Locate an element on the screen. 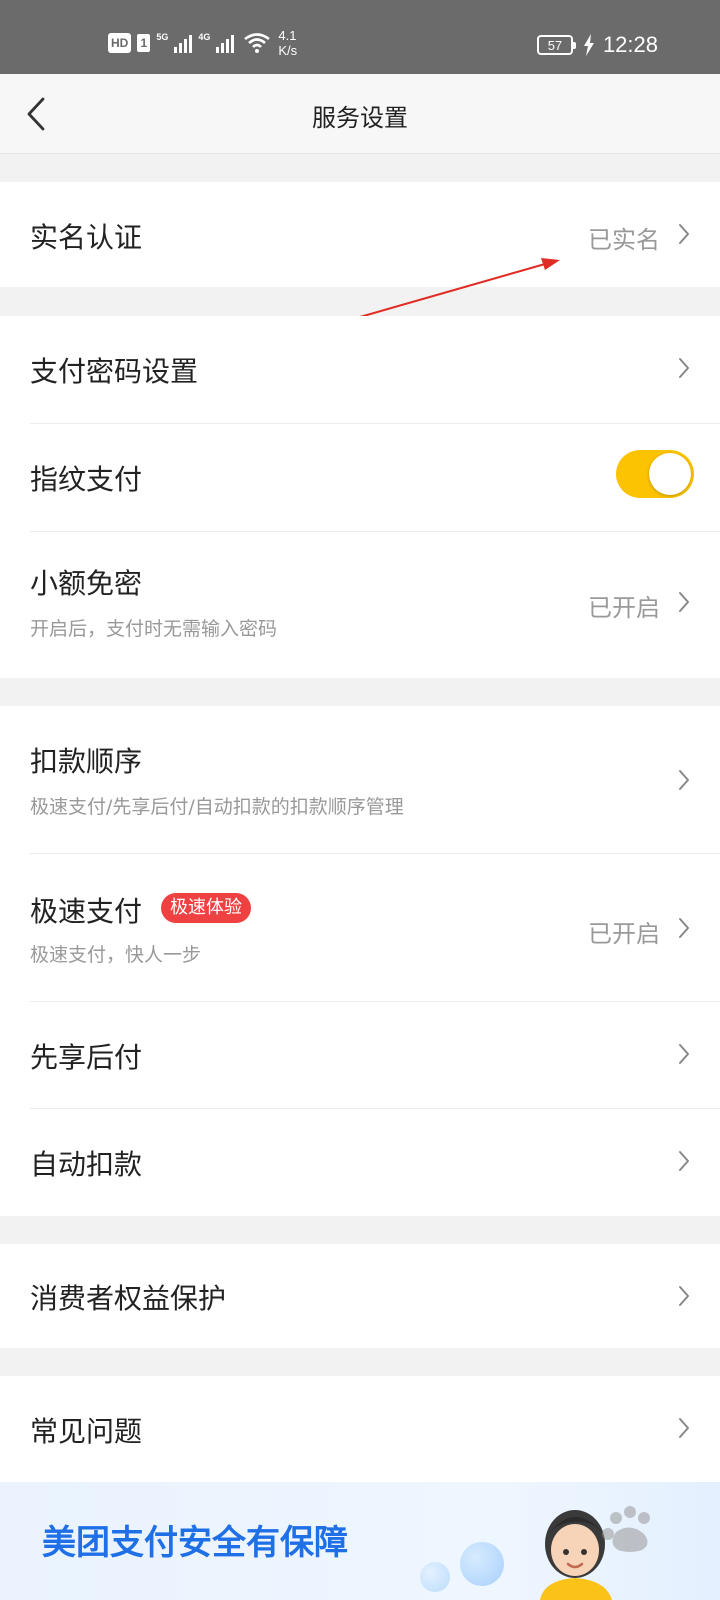 This screenshot has height=1600, width=720. row-title: 支付密码设置 is located at coordinates (114, 371).